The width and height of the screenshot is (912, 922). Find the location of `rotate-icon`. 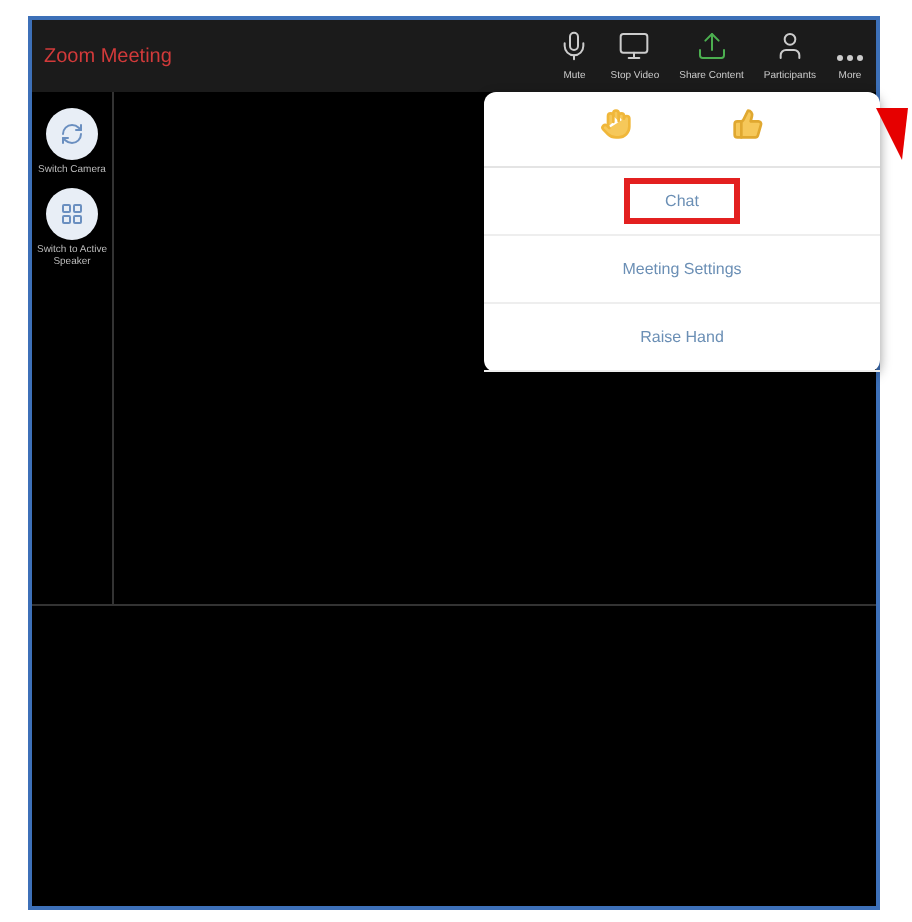

rotate-icon is located at coordinates (72, 134).